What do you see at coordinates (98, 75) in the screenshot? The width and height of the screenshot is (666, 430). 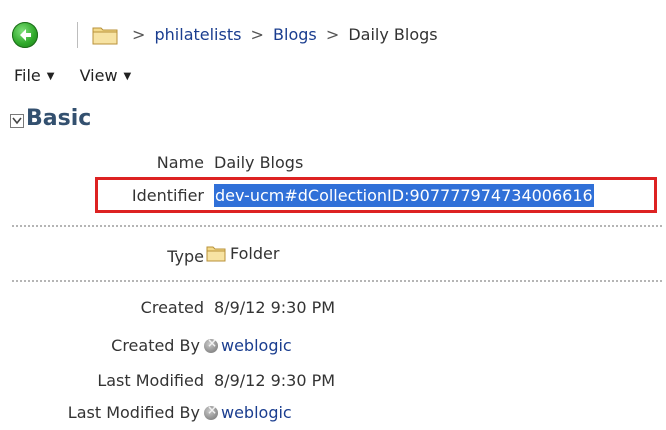 I see `view-menu-label: View` at bounding box center [98, 75].